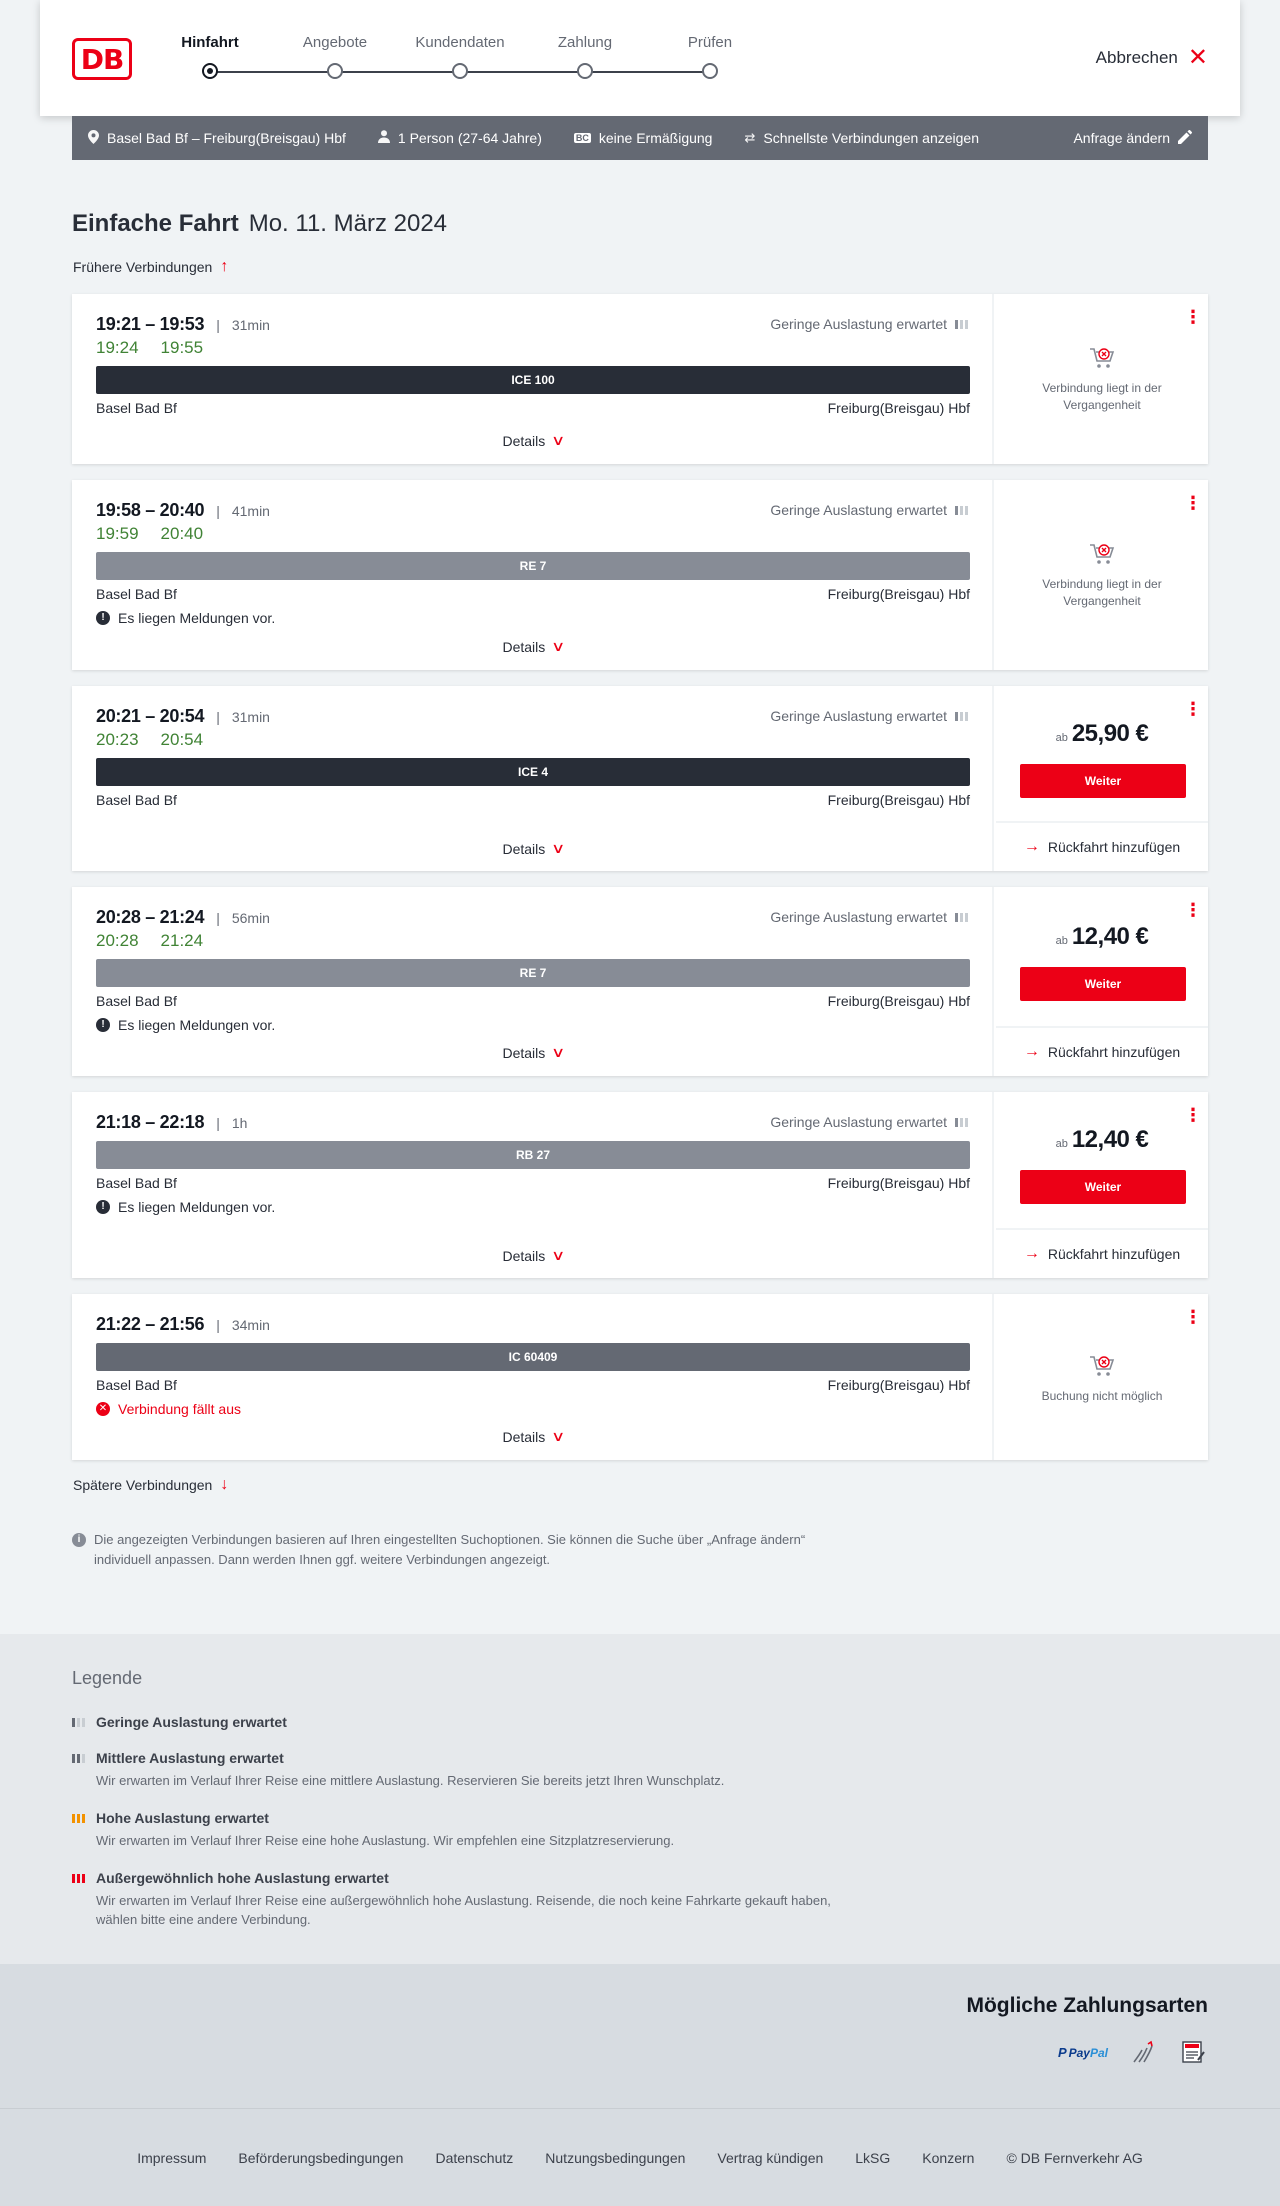  I want to click on summary-discount: BC keine Ermäßigung, so click(643, 138).